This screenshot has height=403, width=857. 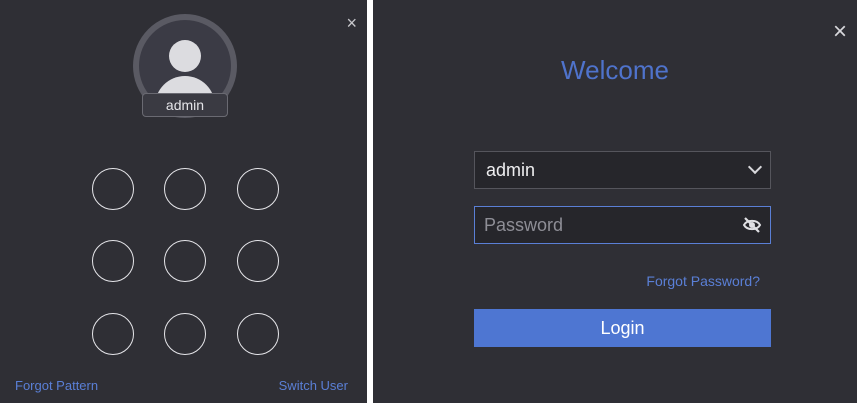 I want to click on password-field, so click(x=622, y=225).